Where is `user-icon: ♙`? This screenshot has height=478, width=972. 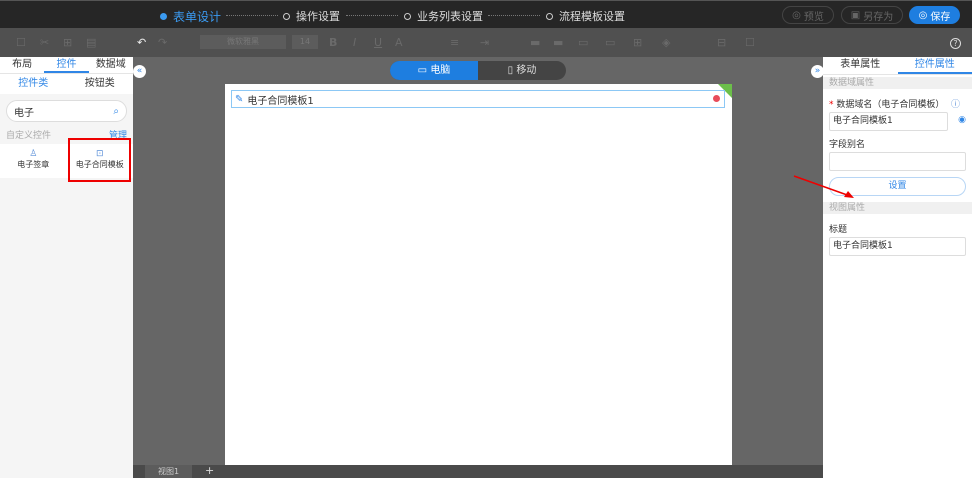 user-icon: ♙ is located at coordinates (33, 154).